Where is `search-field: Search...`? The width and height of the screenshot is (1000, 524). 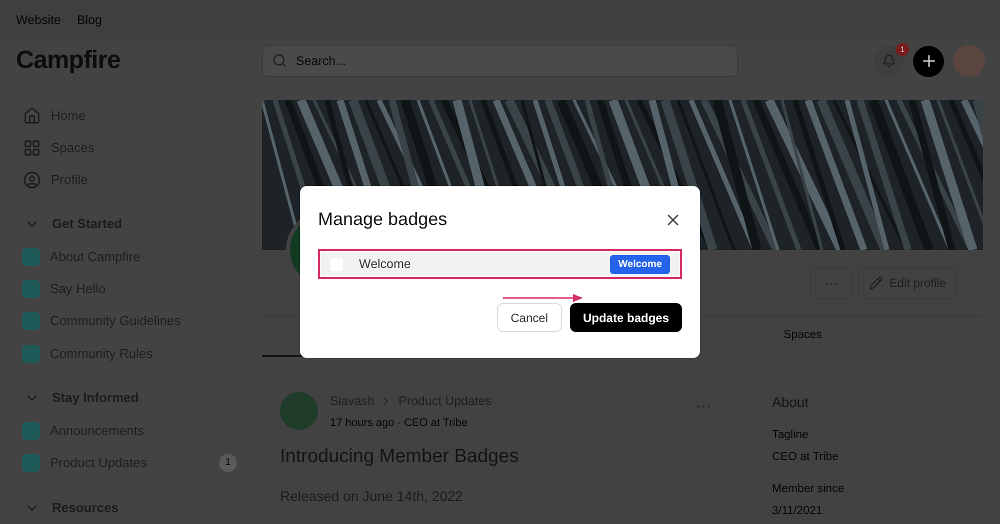 search-field: Search... is located at coordinates (500, 61).